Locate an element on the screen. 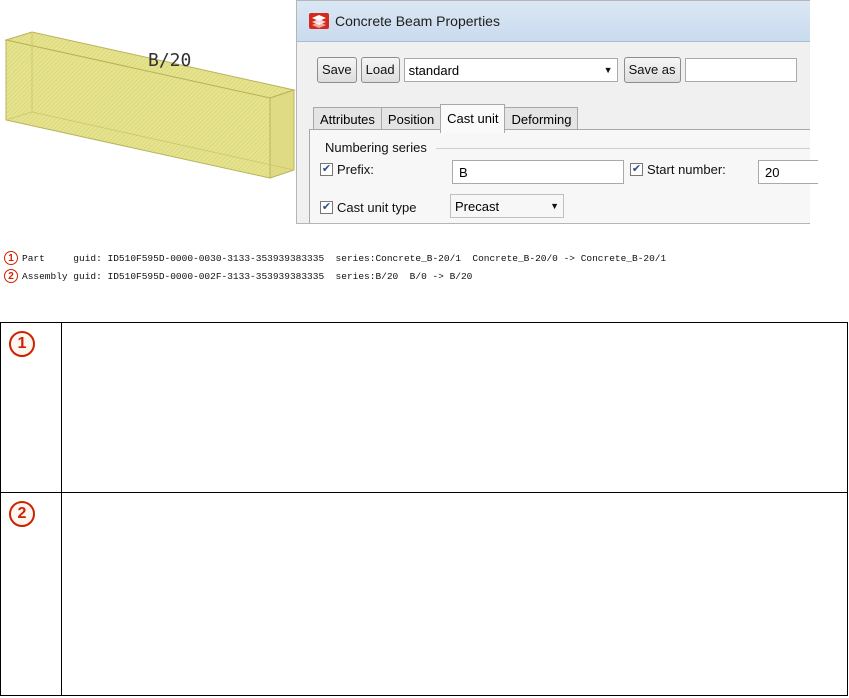  start-number-row: ✔ Start number: is located at coordinates (678, 169).